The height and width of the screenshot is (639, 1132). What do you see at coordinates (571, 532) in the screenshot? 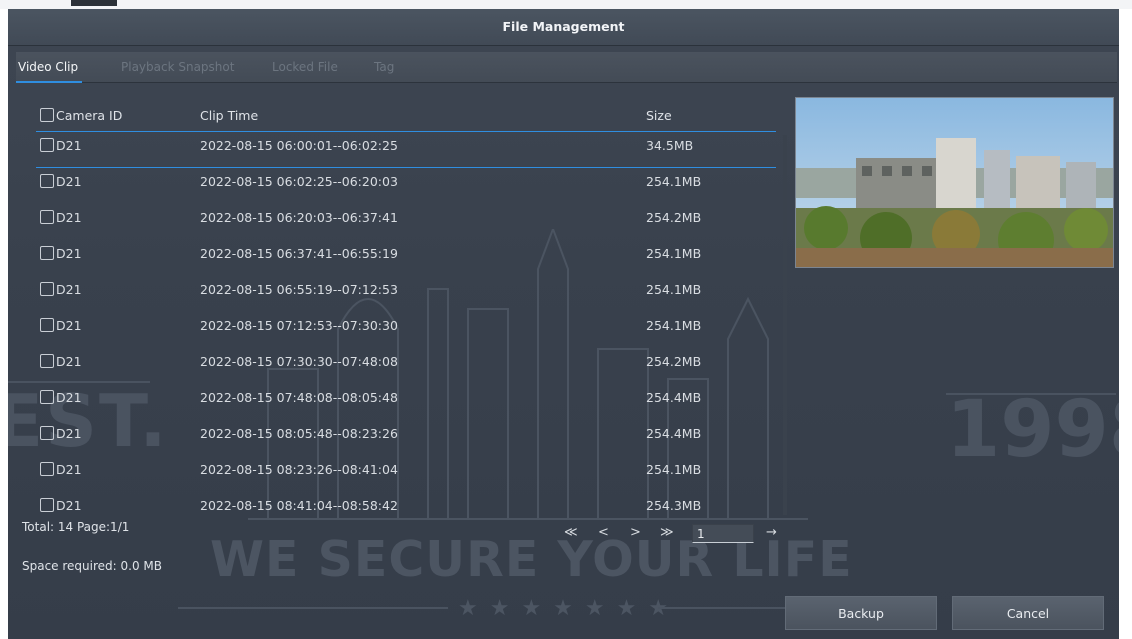
I see `first-page-button: ≪` at bounding box center [571, 532].